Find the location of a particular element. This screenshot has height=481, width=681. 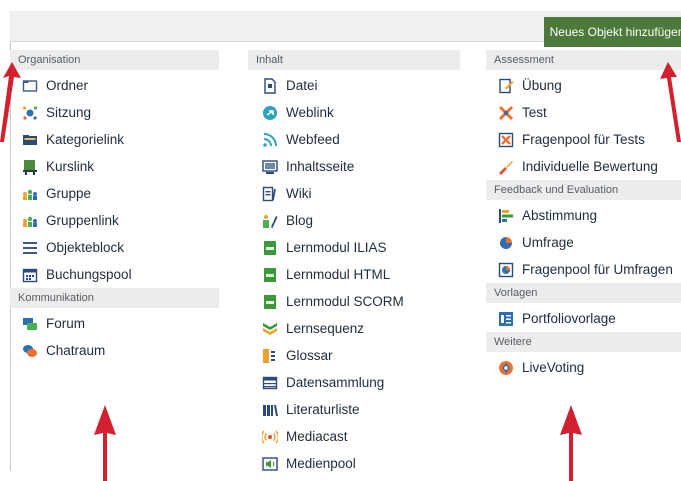

object-type-item: Übung is located at coordinates (583, 85).